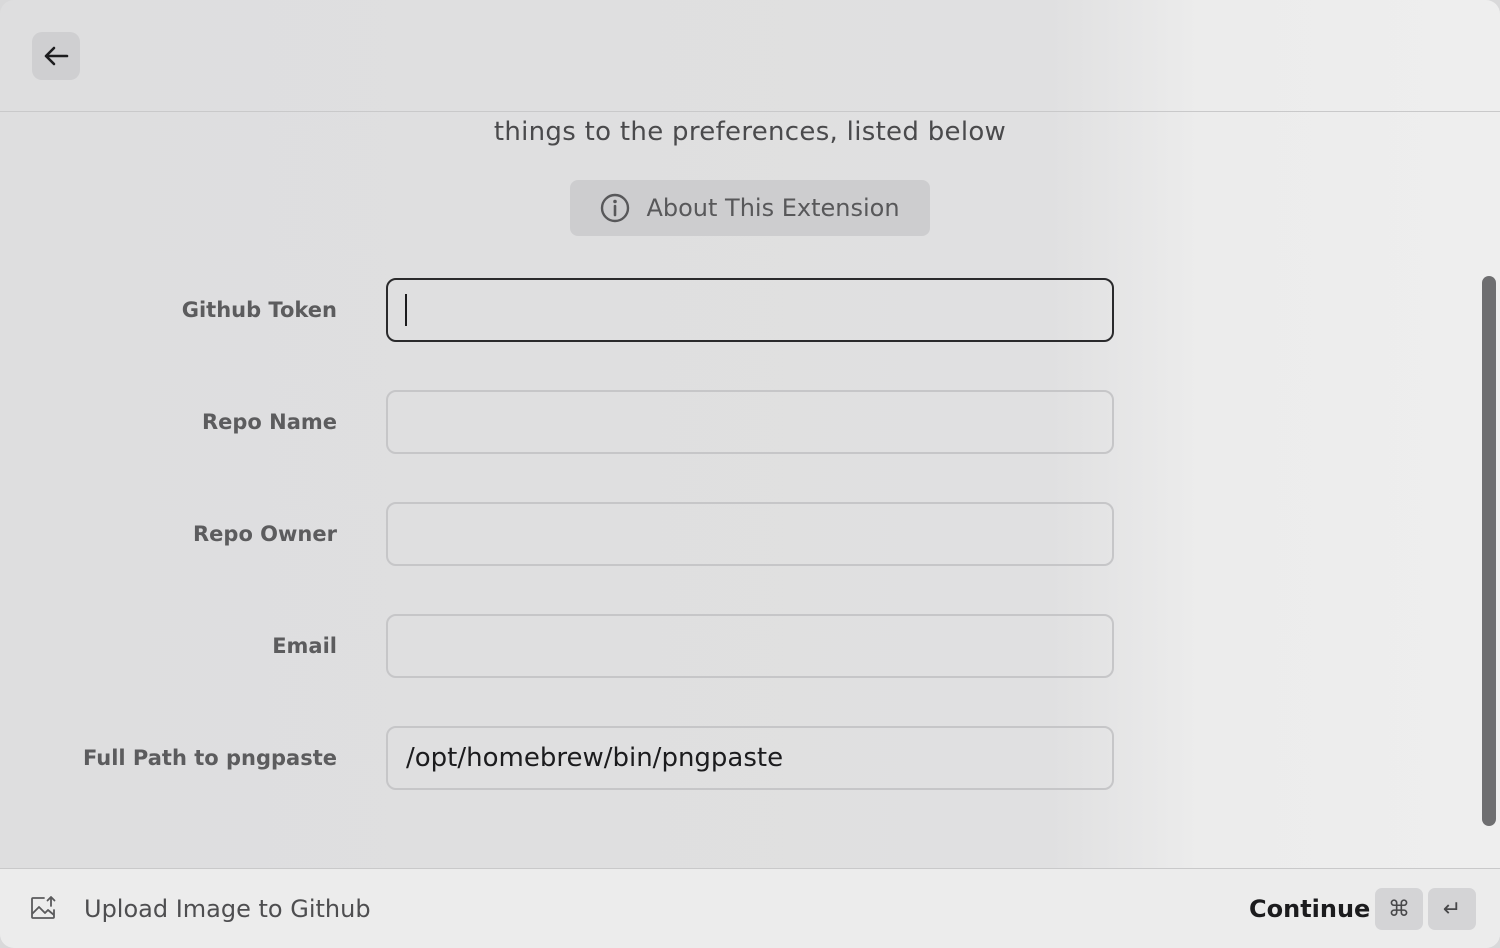 The width and height of the screenshot is (1500, 948). Describe the element at coordinates (304, 646) in the screenshot. I see `email-label: Email` at that location.